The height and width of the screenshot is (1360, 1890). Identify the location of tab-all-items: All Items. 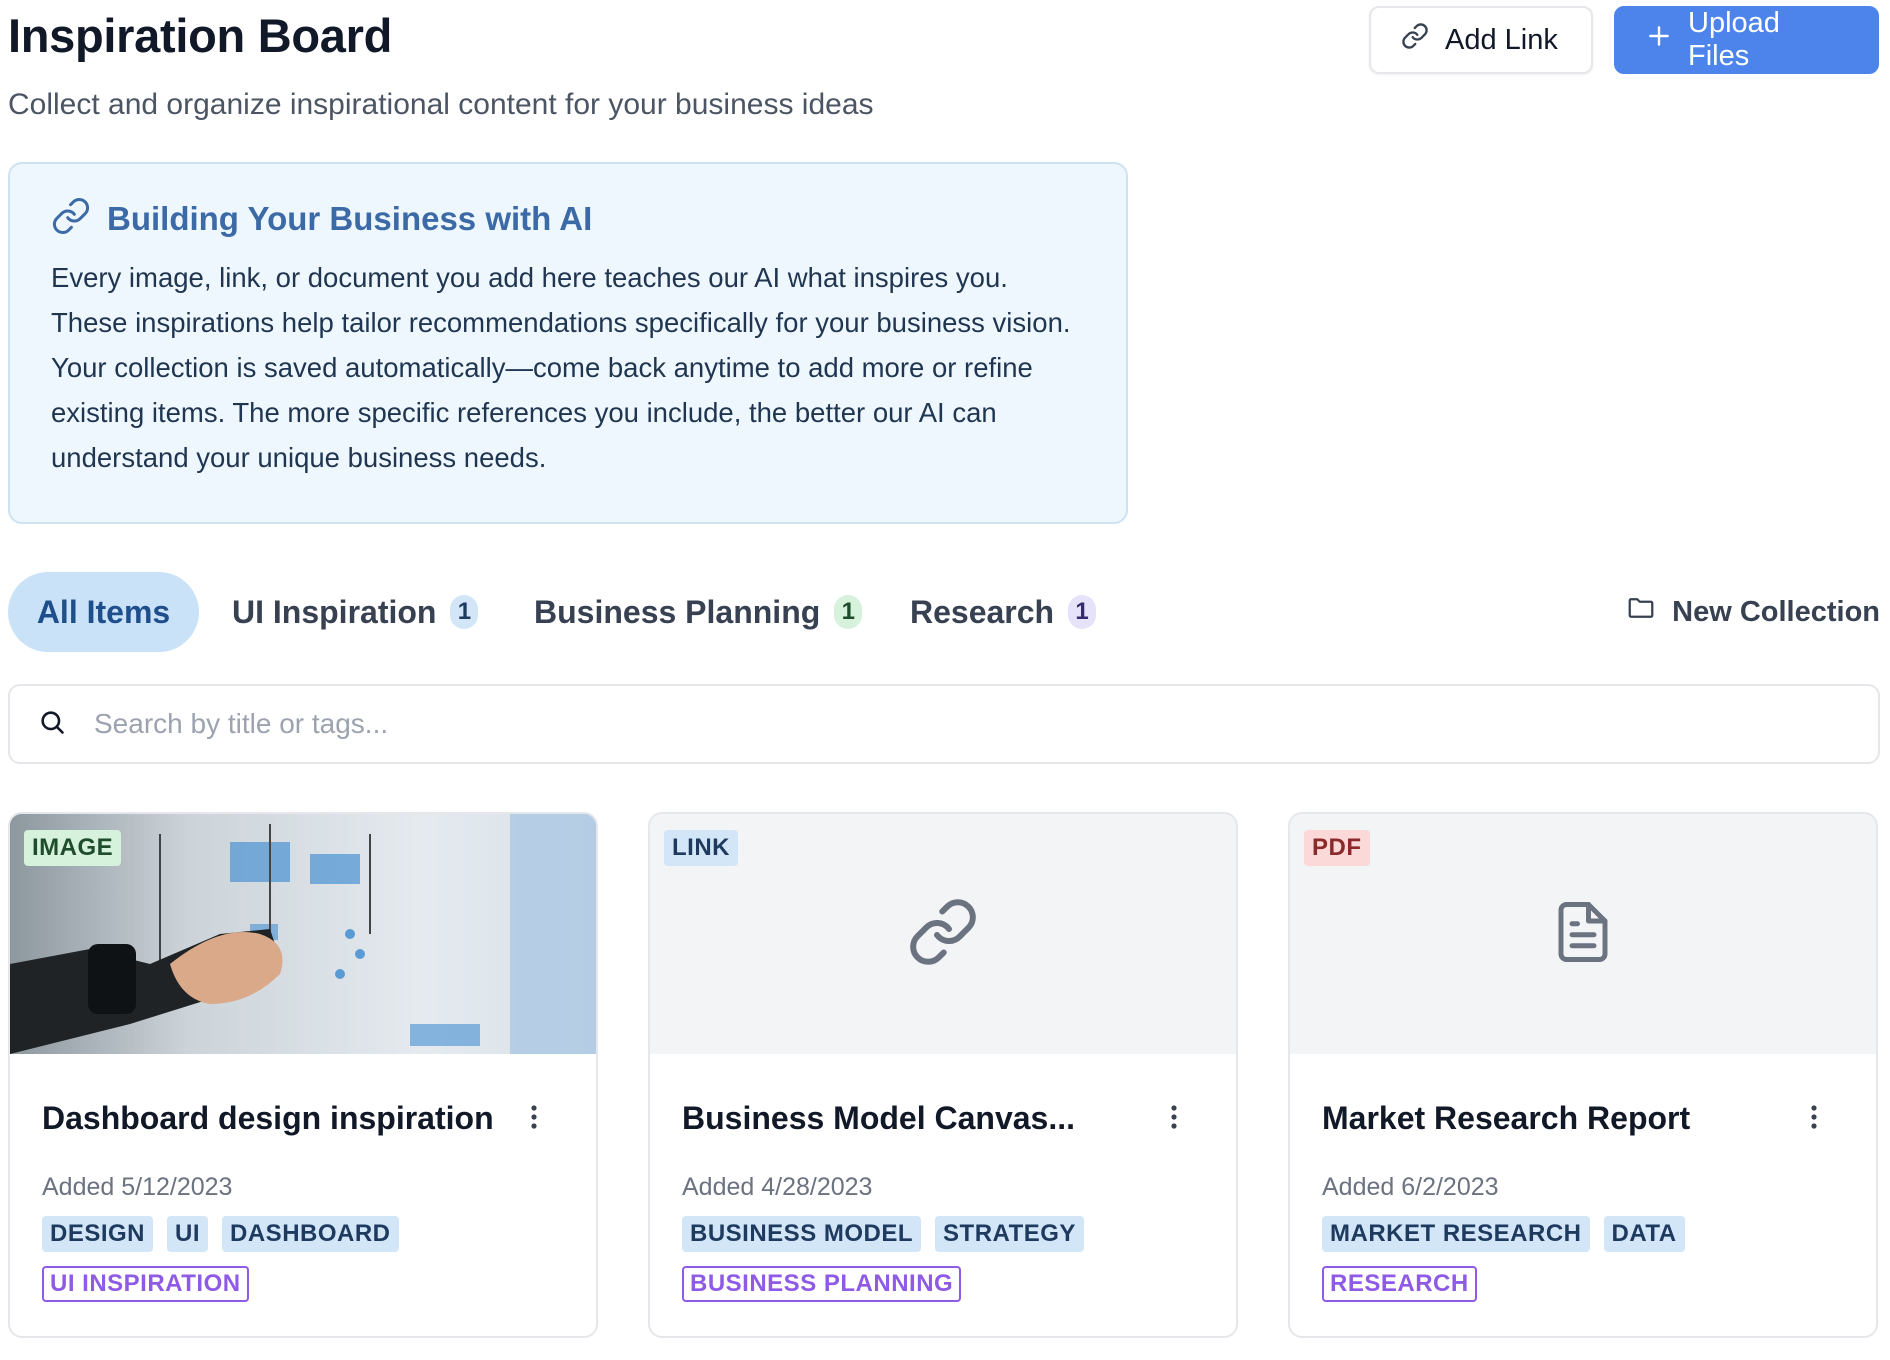
(103, 612).